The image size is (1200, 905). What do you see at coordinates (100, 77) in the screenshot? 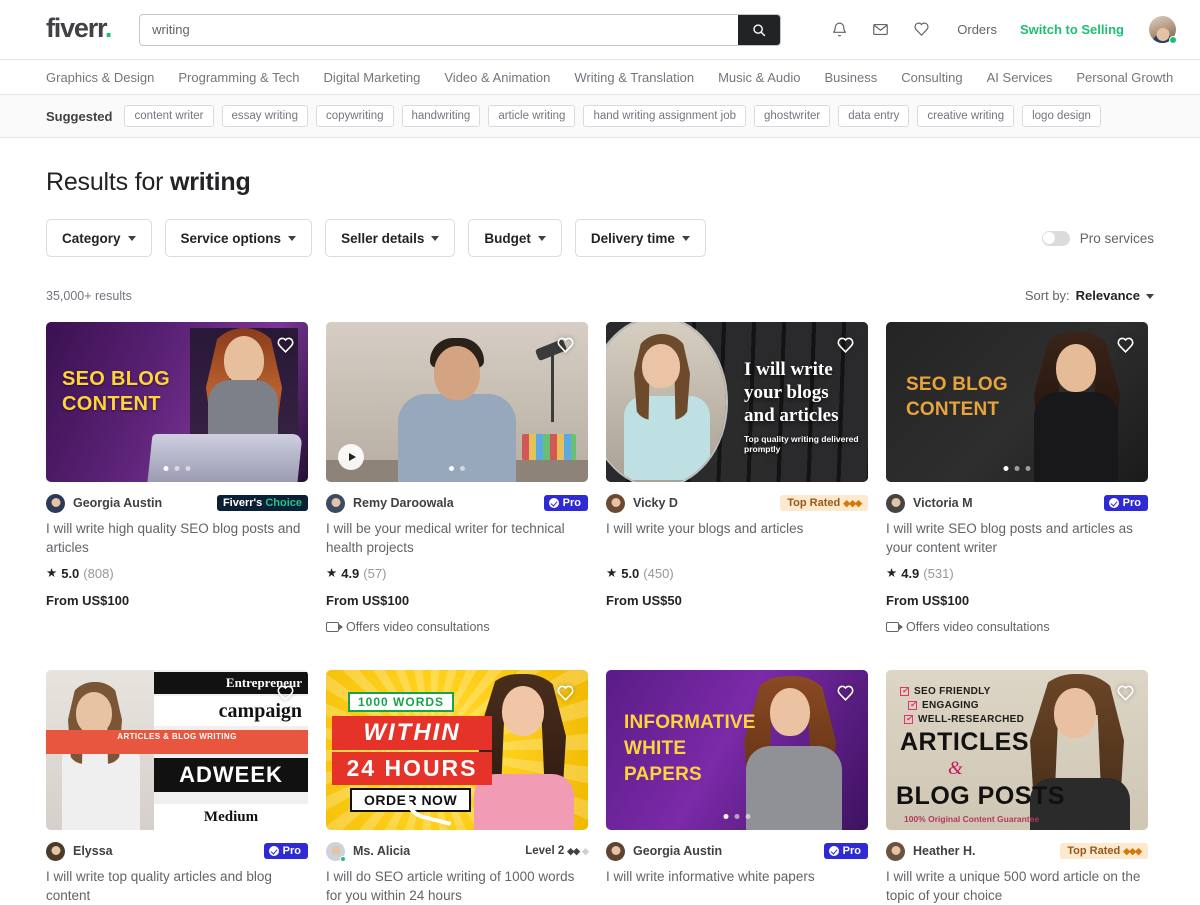
I see `category-nav-item-0: Graphics & Design` at bounding box center [100, 77].